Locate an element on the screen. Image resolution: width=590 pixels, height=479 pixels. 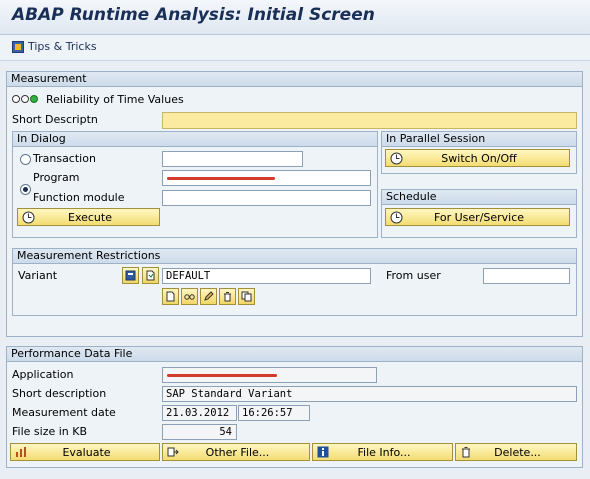
page-title: ABAP Runtime Analysis: Initial Screen is located at coordinates (193, 15).